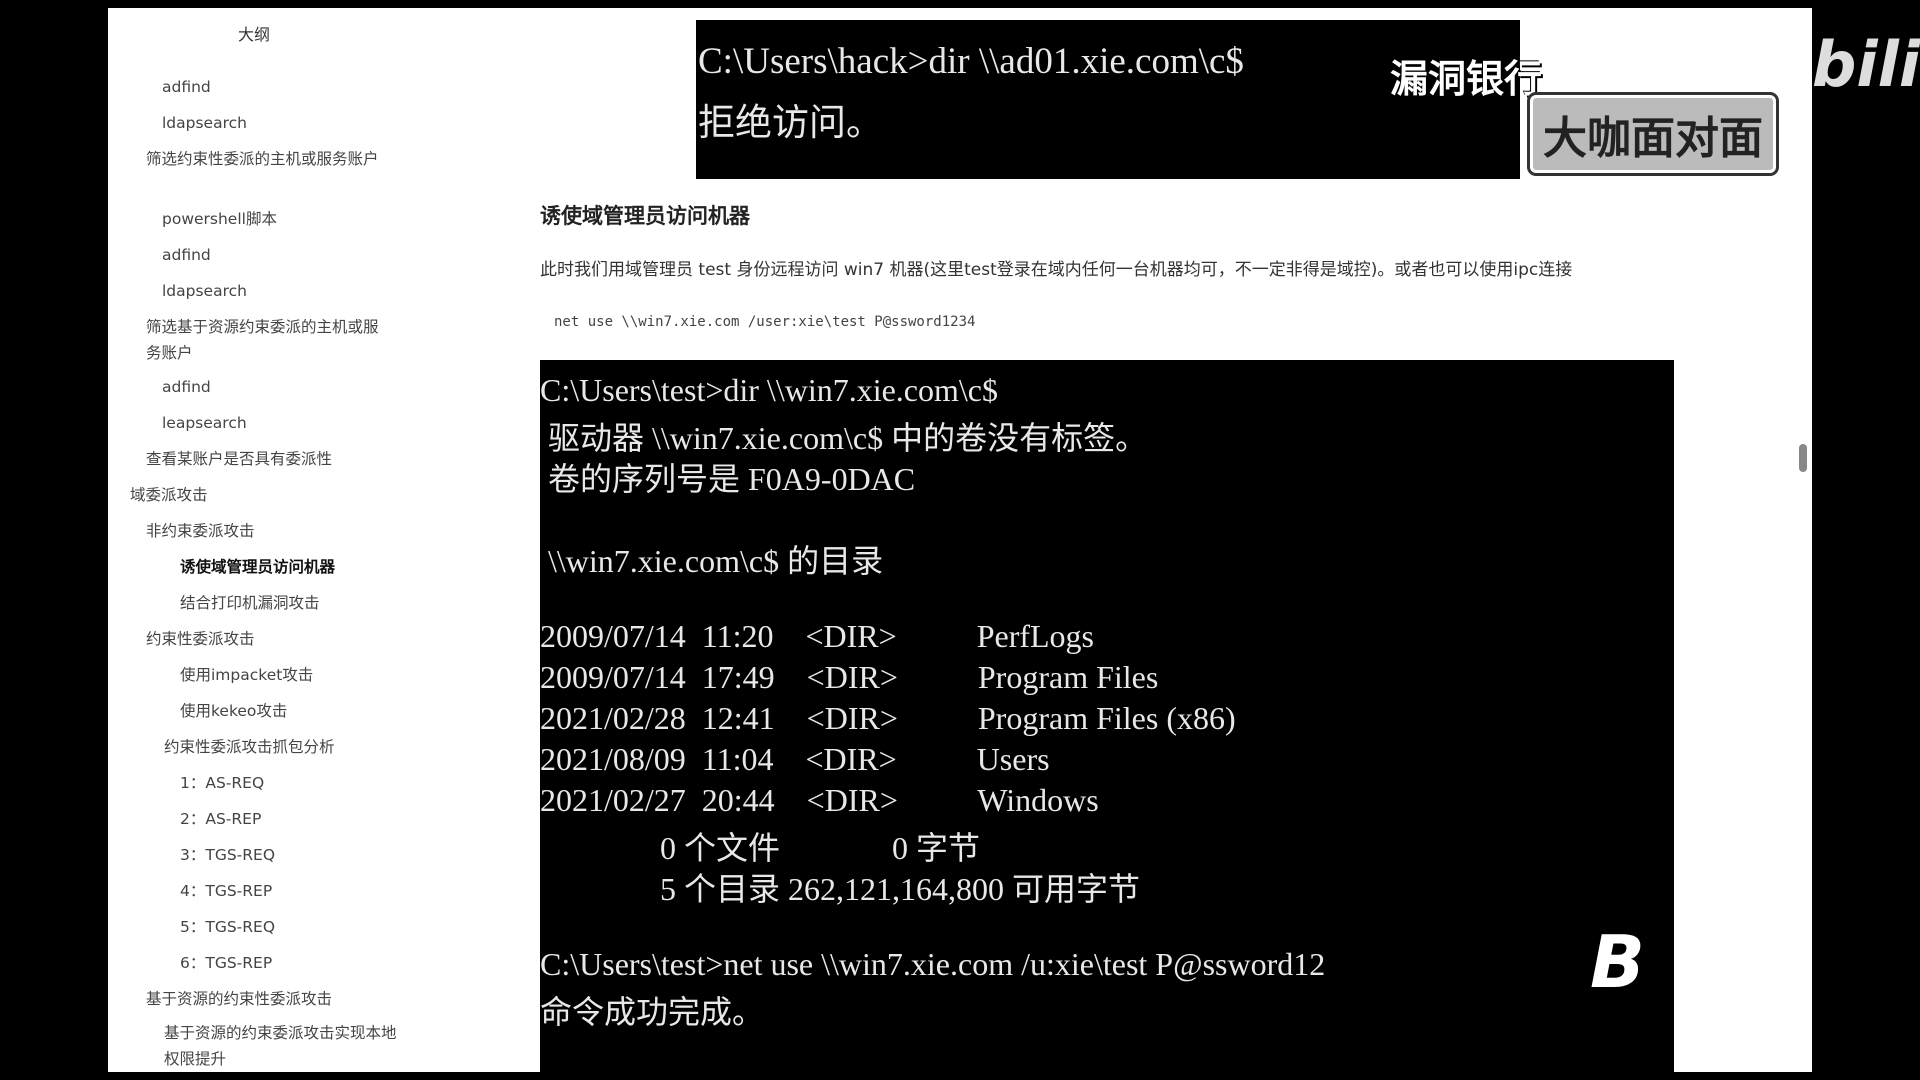  Describe the element at coordinates (1866, 64) in the screenshot. I see `bilibili-logo: bili` at that location.